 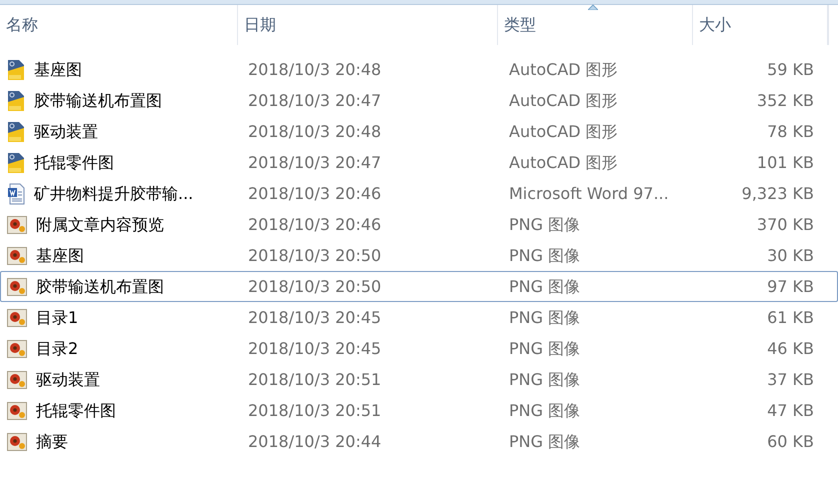 What do you see at coordinates (785, 100) in the screenshot?
I see `size-cell: 352 KB` at bounding box center [785, 100].